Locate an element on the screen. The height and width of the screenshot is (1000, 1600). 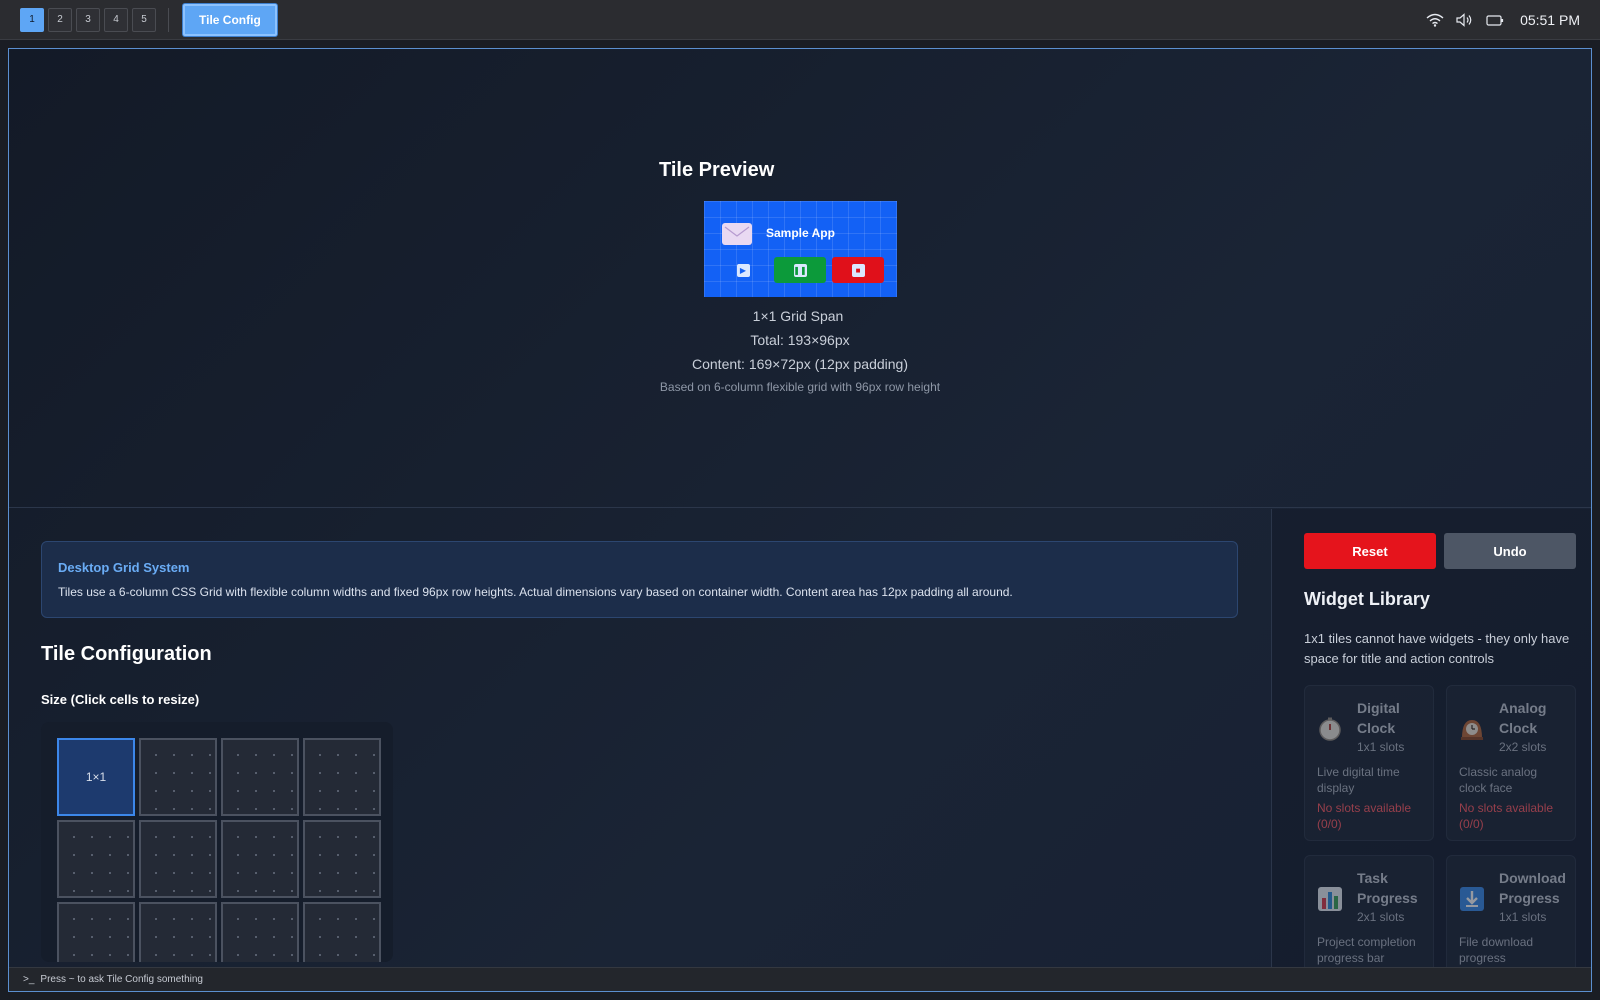
workspace-switcher: 1 2 3 4 5 is located at coordinates (88, 19).